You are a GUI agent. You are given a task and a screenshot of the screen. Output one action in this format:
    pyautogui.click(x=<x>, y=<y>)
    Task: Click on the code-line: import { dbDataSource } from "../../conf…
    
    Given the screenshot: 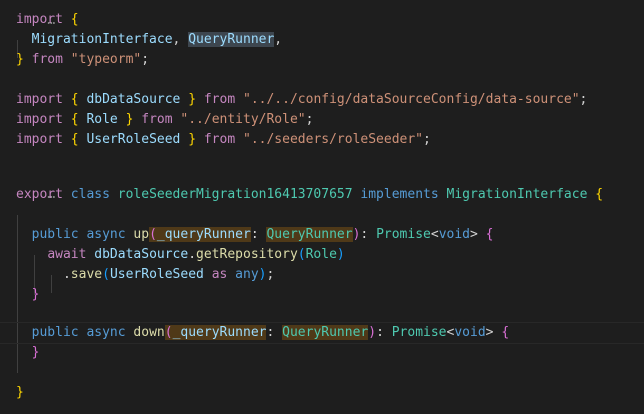 What is the action you would take?
    pyautogui.click(x=301, y=100)
    